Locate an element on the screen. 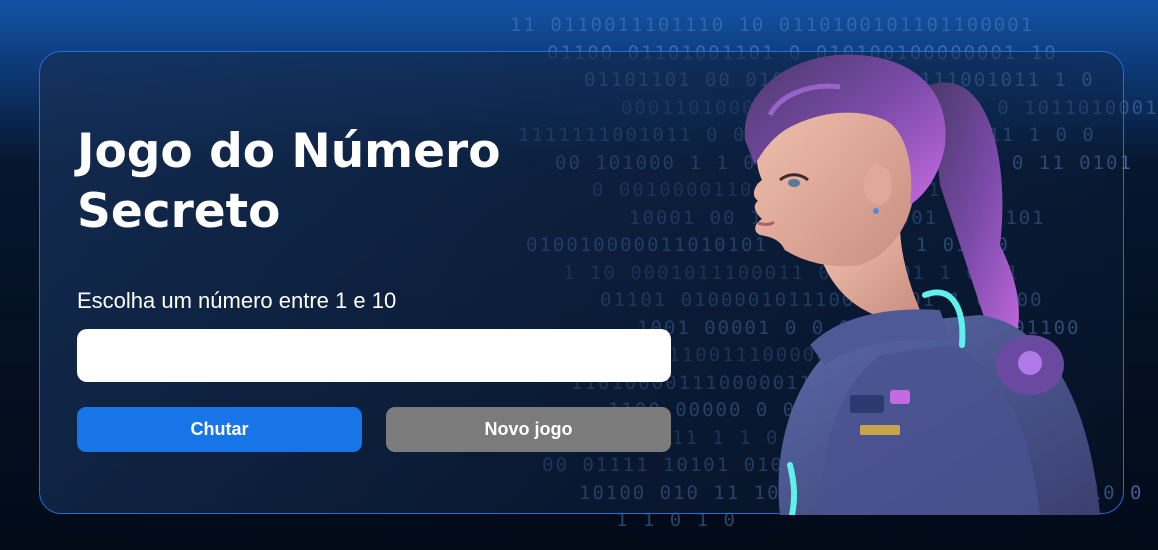 This screenshot has width=1158, height=550. page-title: Jogo do Número Secreto is located at coordinates (289, 181).